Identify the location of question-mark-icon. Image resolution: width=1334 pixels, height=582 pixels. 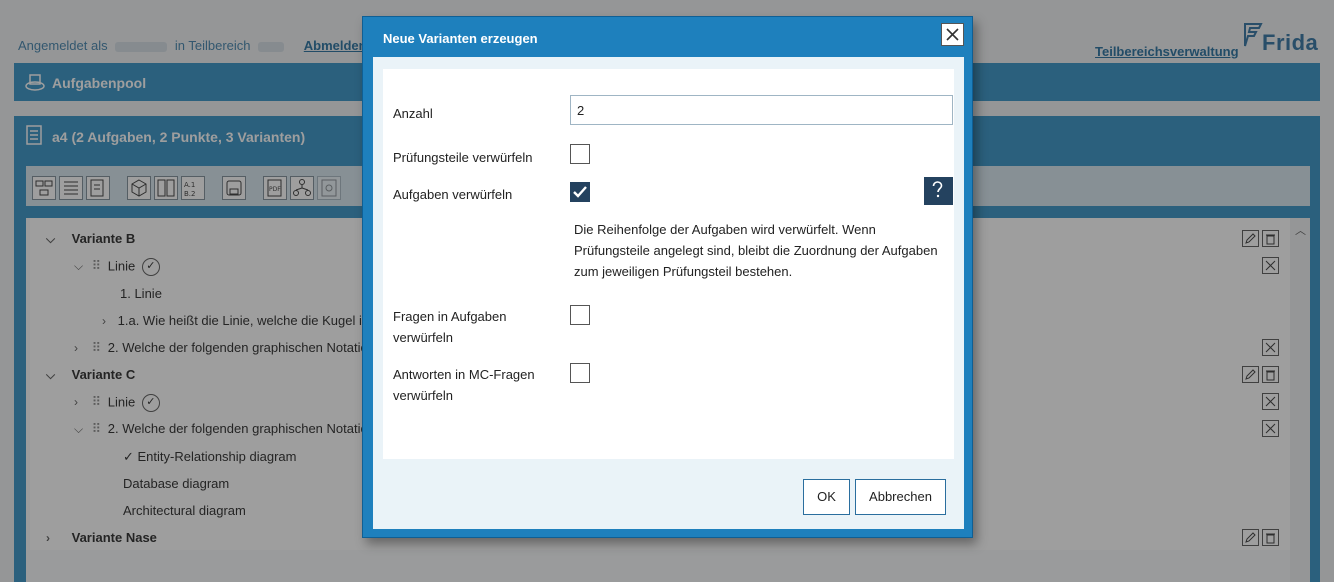
(937, 189).